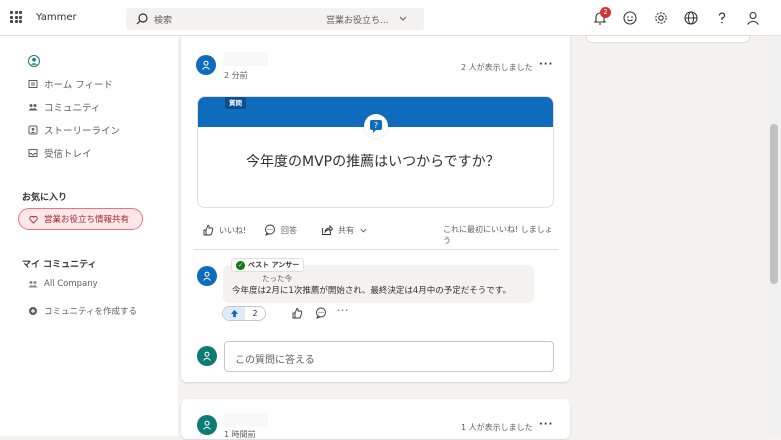  Describe the element at coordinates (630, 18) in the screenshot. I see `smiley-icon` at that location.